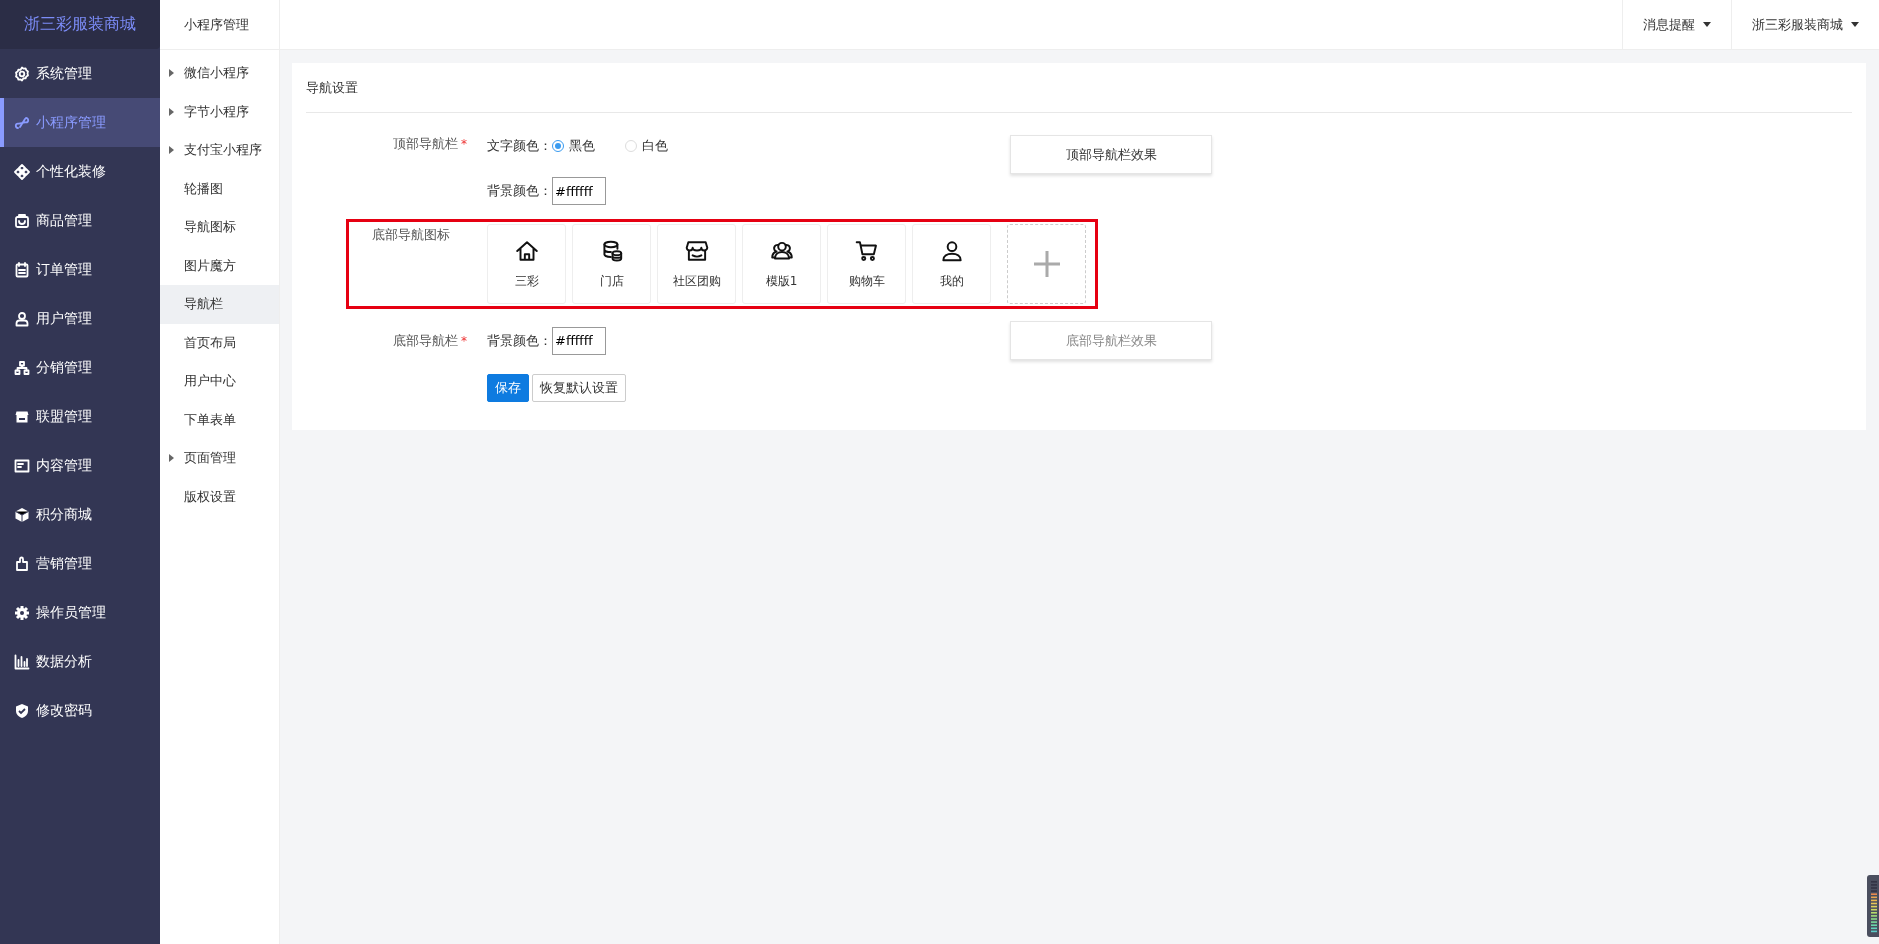  What do you see at coordinates (22, 612) in the screenshot?
I see `settings-icon` at bounding box center [22, 612].